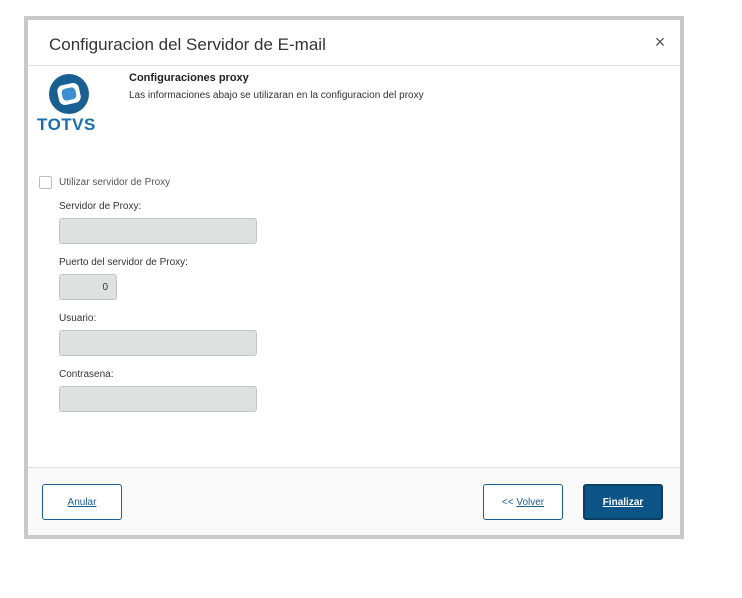  I want to click on finish-button-label: Finalizar, so click(623, 502).